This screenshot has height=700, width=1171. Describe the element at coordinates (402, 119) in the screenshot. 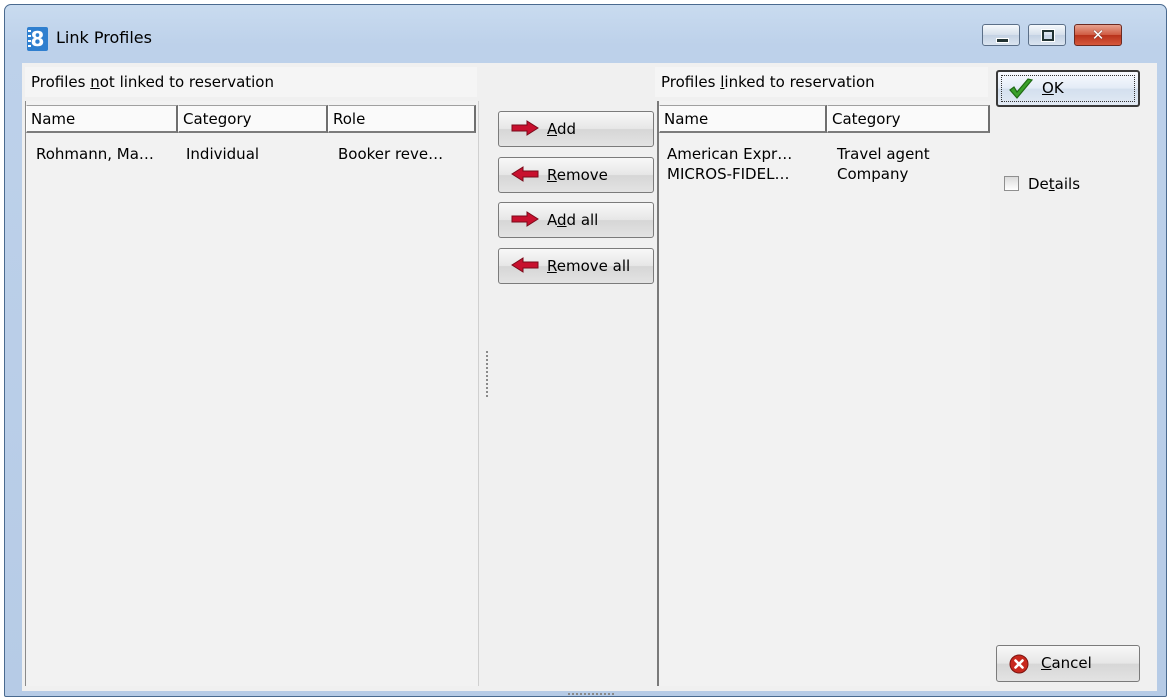

I see `column-header-role: Role` at that location.